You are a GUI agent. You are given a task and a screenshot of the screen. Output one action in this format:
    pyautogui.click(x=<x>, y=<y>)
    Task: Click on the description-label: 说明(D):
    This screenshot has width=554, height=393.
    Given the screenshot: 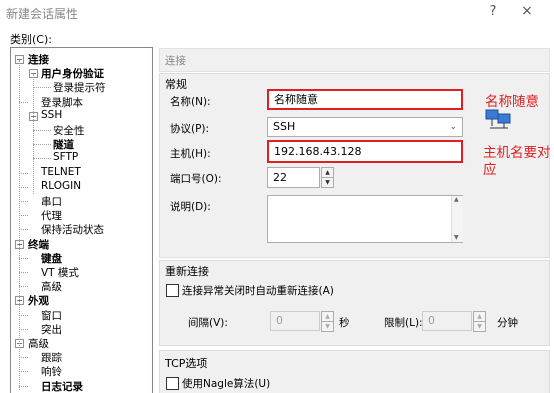 What is the action you would take?
    pyautogui.click(x=190, y=207)
    